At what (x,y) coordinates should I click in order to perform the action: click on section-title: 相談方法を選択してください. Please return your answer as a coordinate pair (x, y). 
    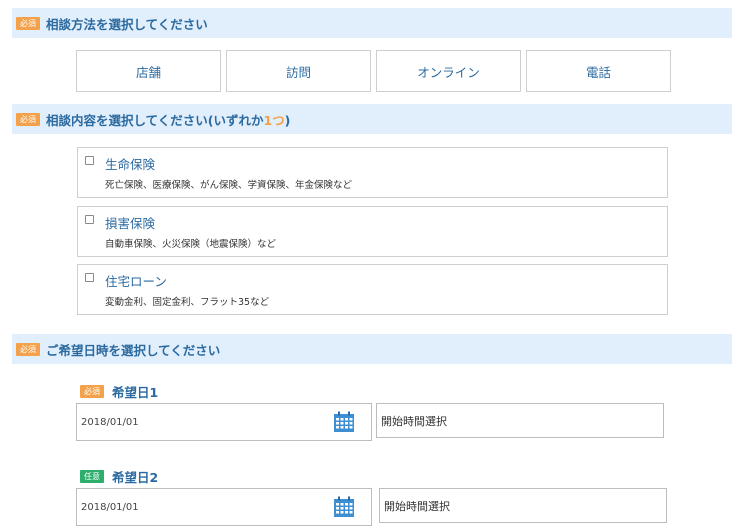
    Looking at the image, I should click on (127, 24).